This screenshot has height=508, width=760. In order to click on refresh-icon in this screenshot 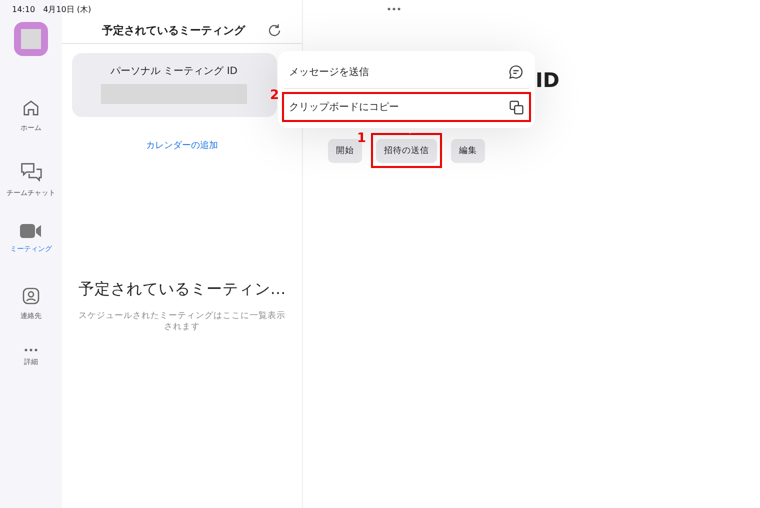, I will do `click(274, 30)`.